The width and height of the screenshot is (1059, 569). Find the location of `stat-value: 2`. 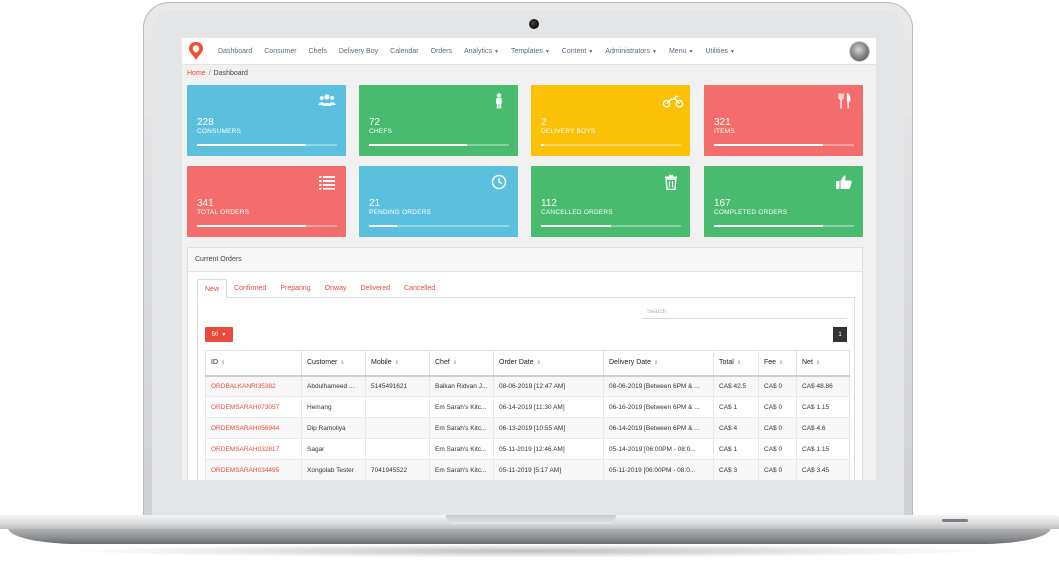

stat-value: 2 is located at coordinates (544, 122).